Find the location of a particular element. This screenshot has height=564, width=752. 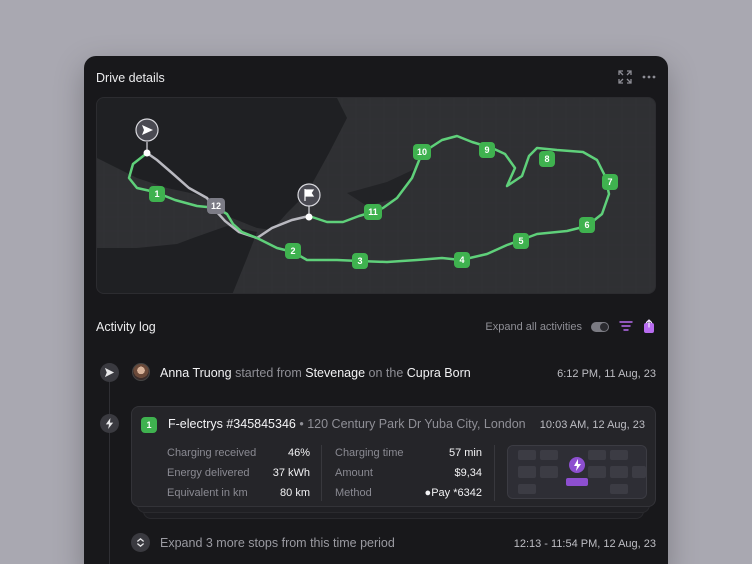

svg-text: 7 is located at coordinates (609, 182).